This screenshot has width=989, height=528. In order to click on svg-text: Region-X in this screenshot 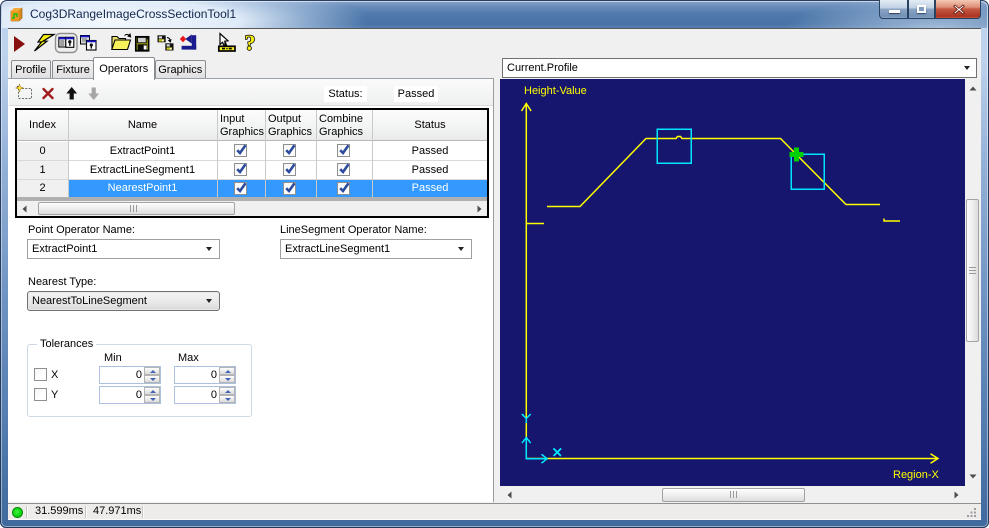, I will do `click(916, 475)`.